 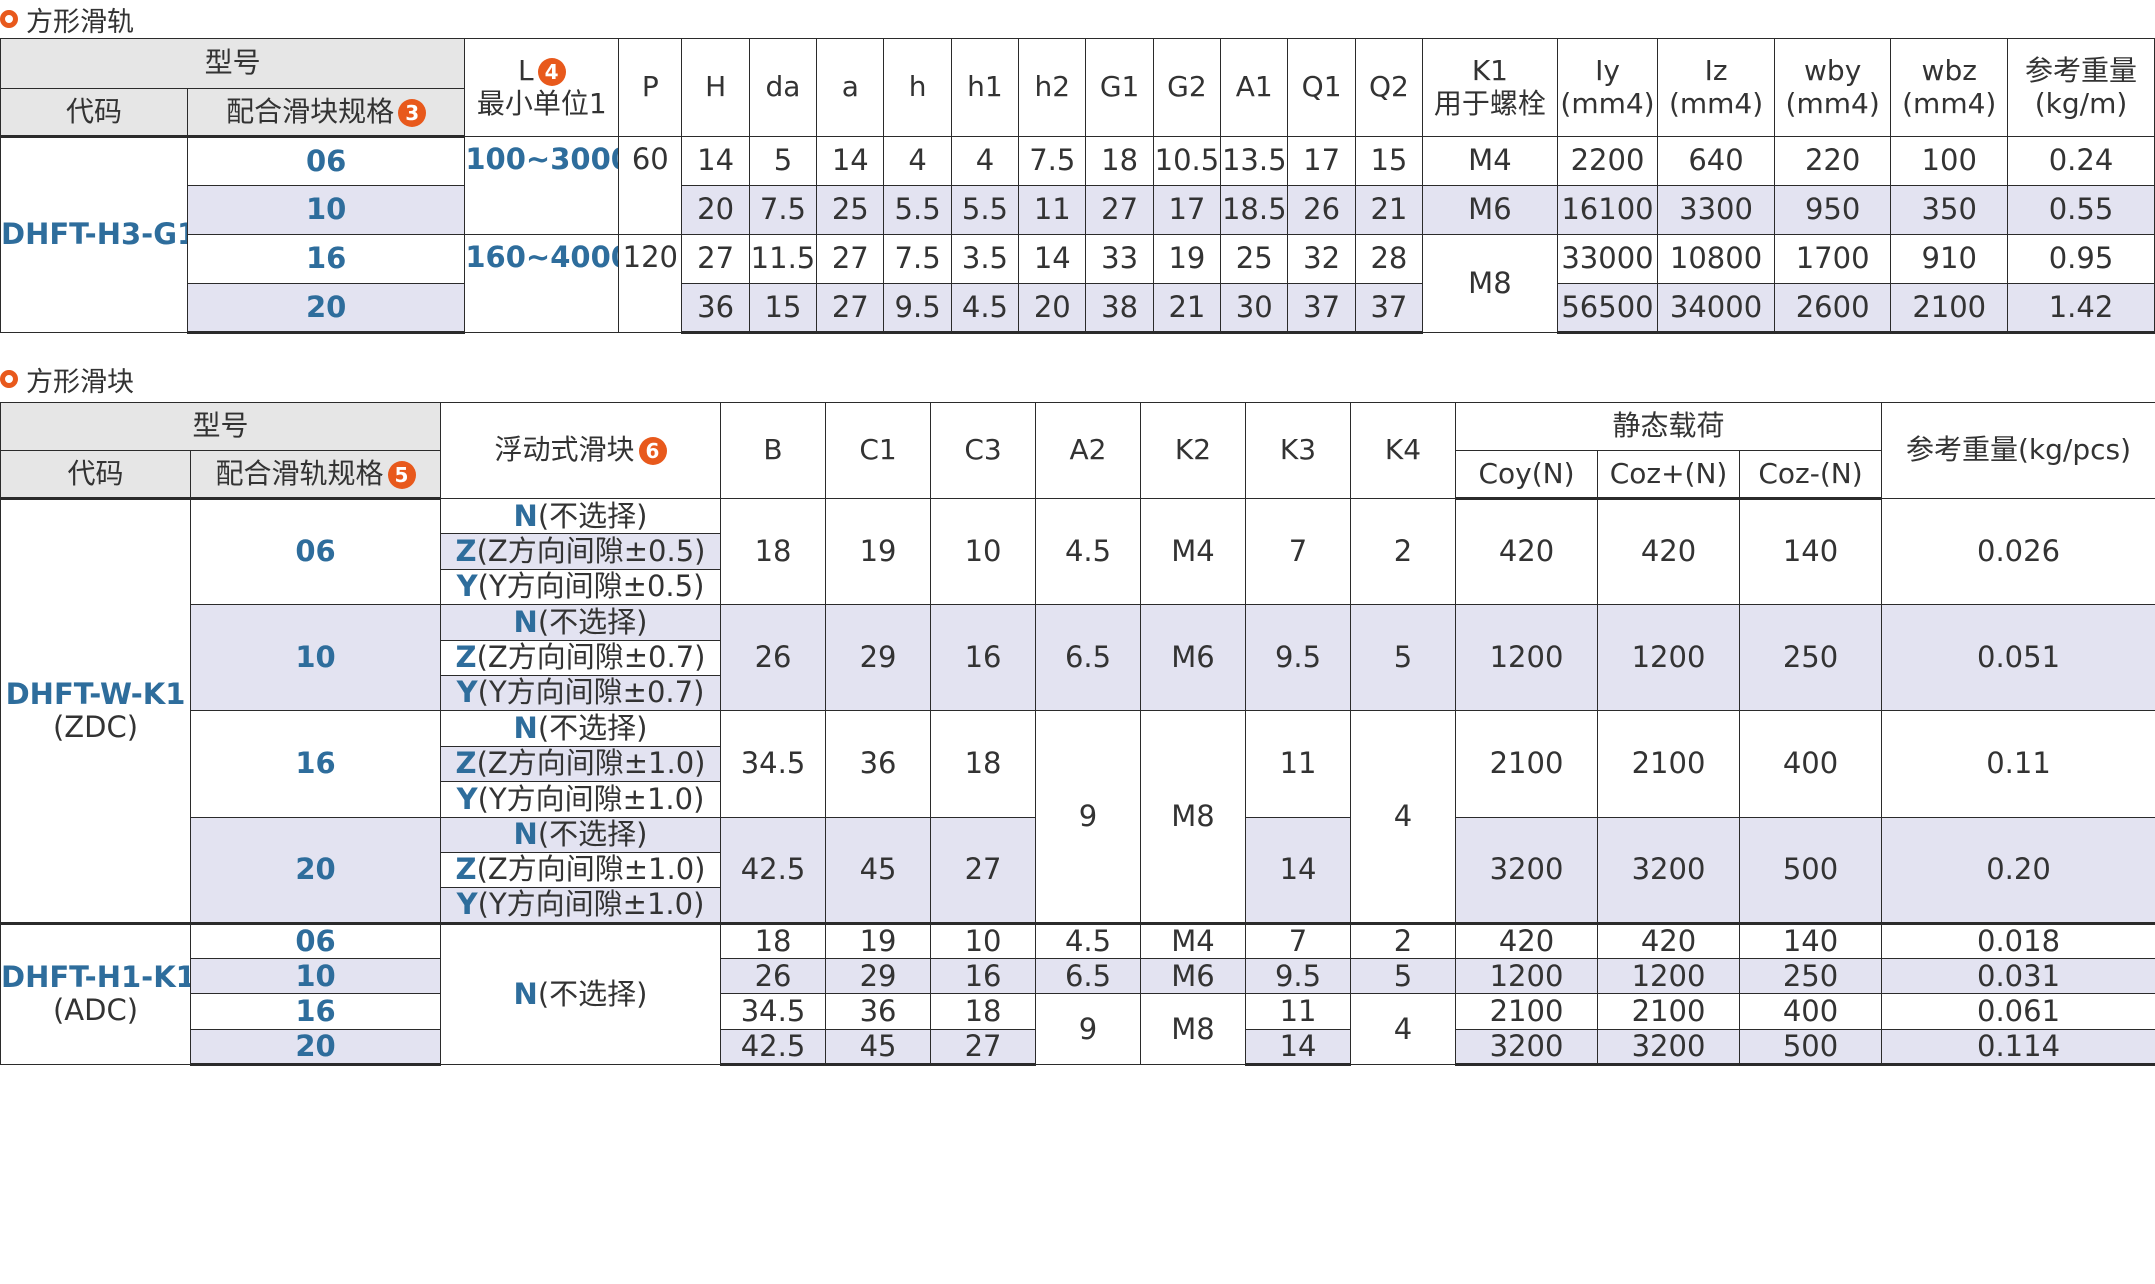 I want to click on header-A2: A2, so click(x=1088, y=450).